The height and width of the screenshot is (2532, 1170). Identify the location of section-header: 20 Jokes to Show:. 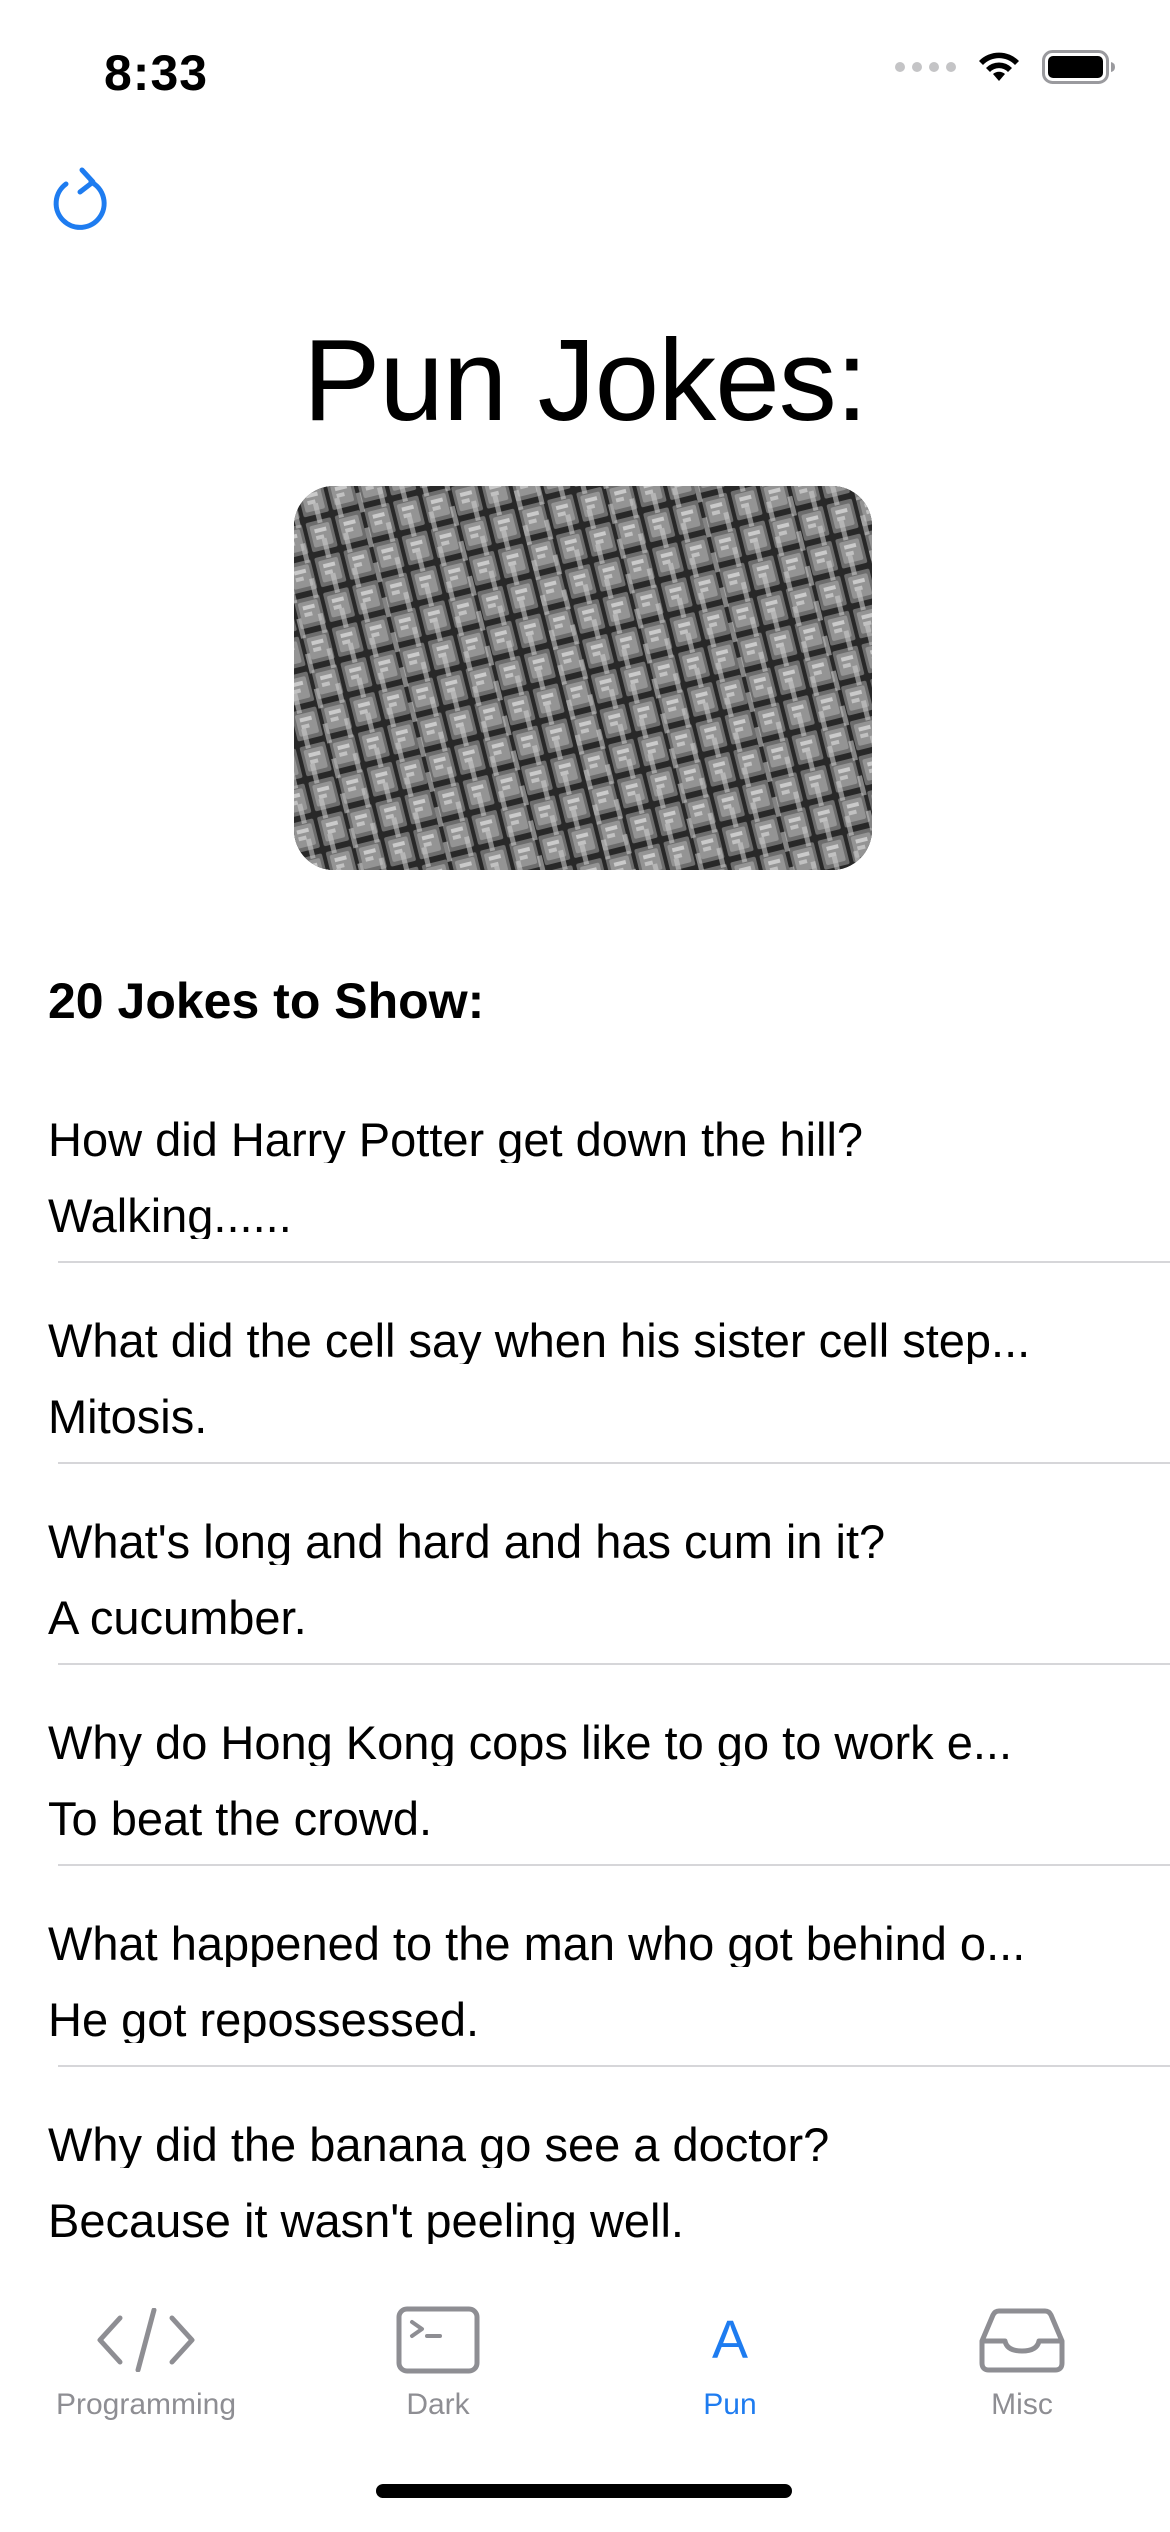
(266, 1001).